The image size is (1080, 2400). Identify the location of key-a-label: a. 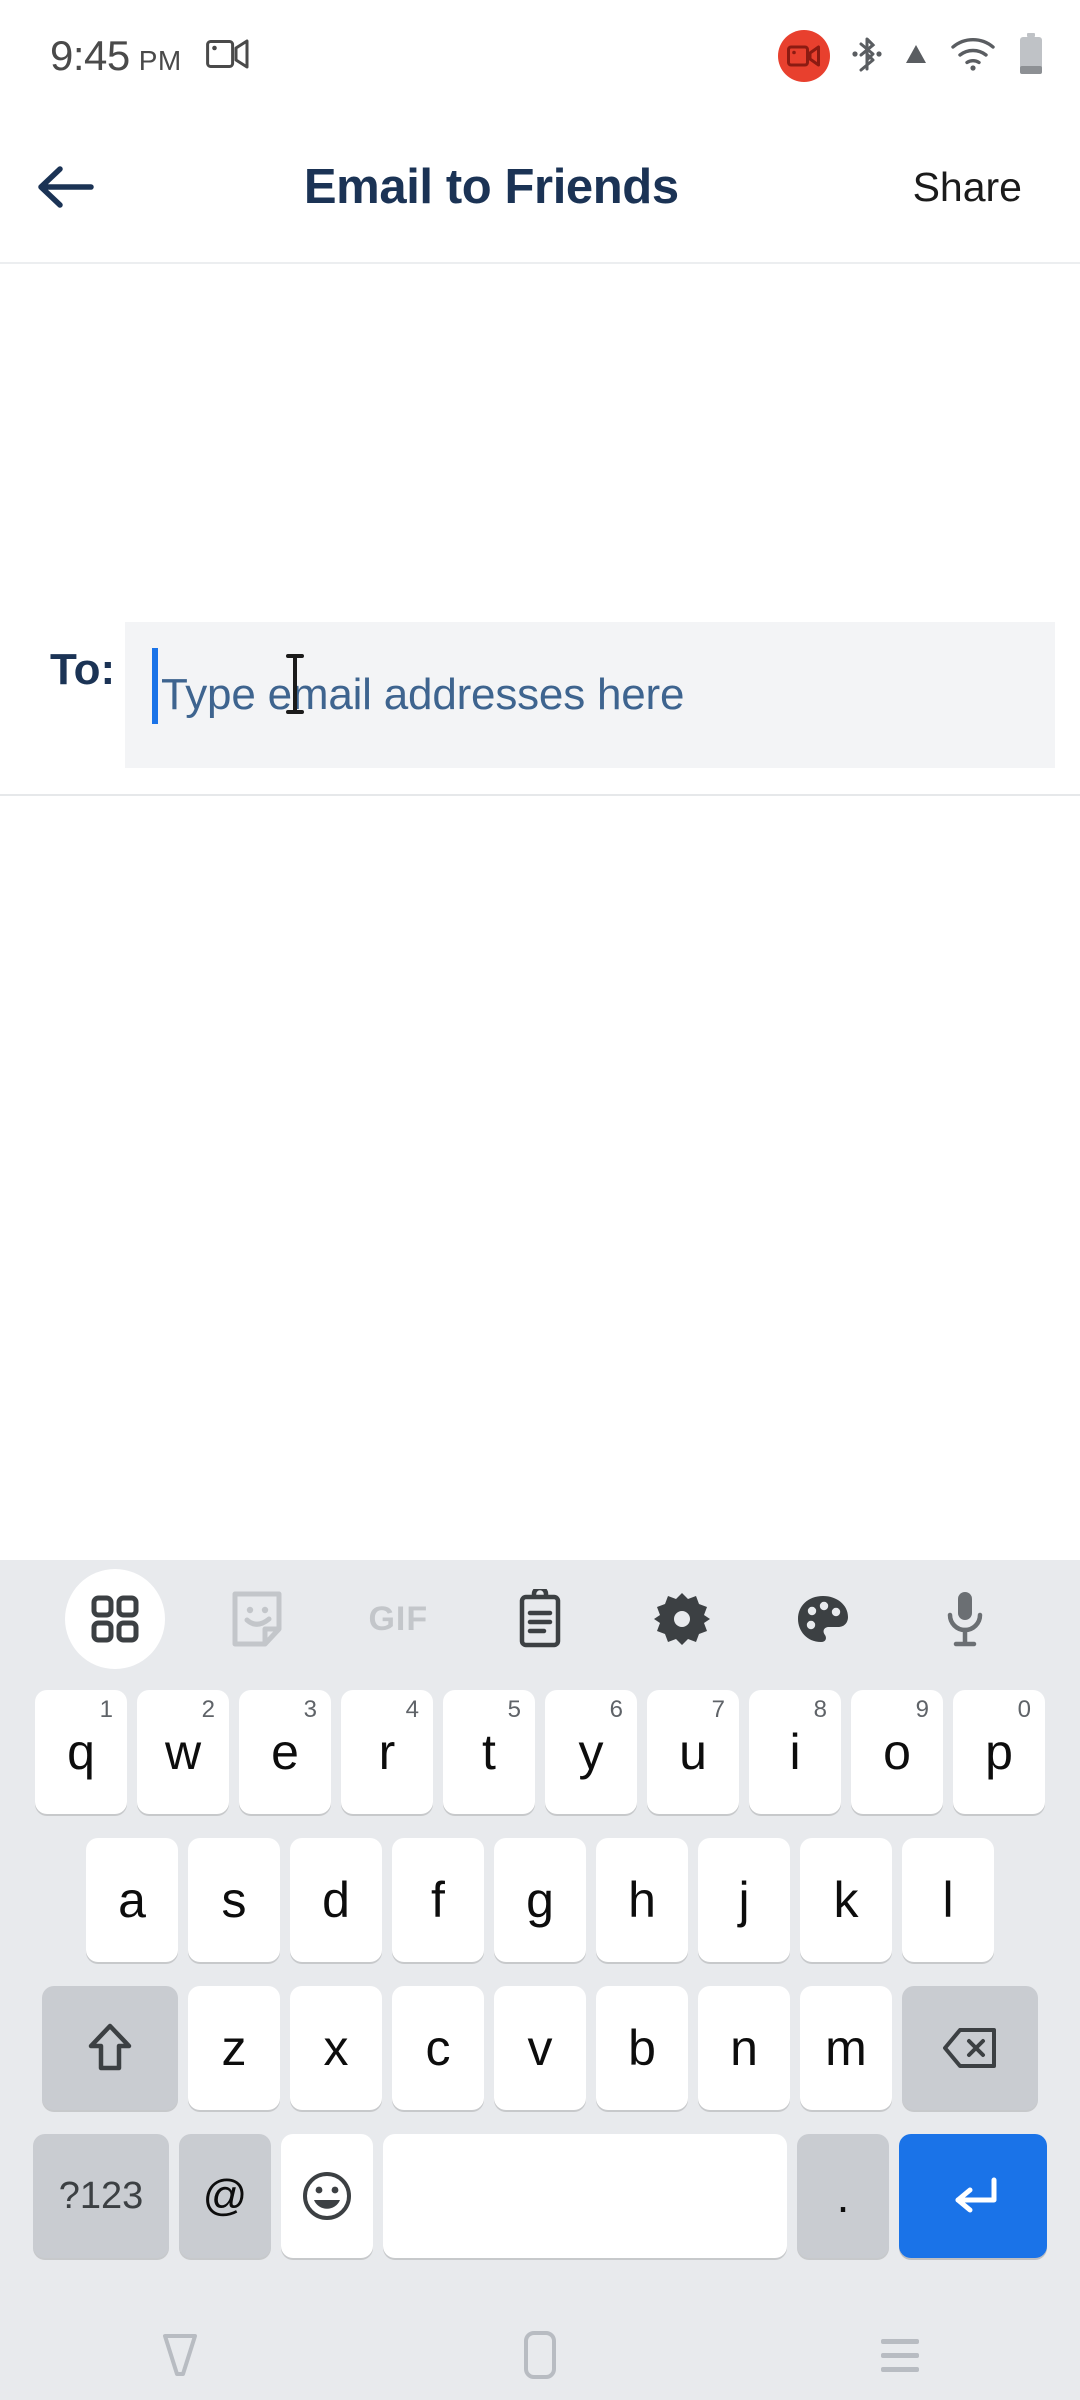
(132, 1900).